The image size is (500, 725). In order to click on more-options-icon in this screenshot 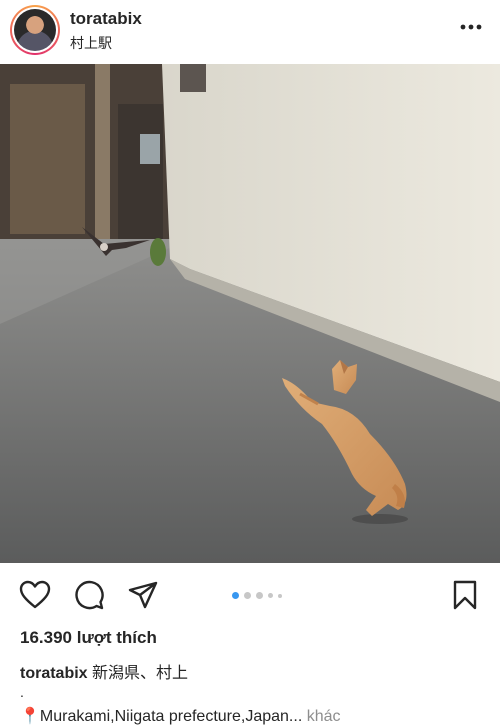, I will do `click(471, 27)`.